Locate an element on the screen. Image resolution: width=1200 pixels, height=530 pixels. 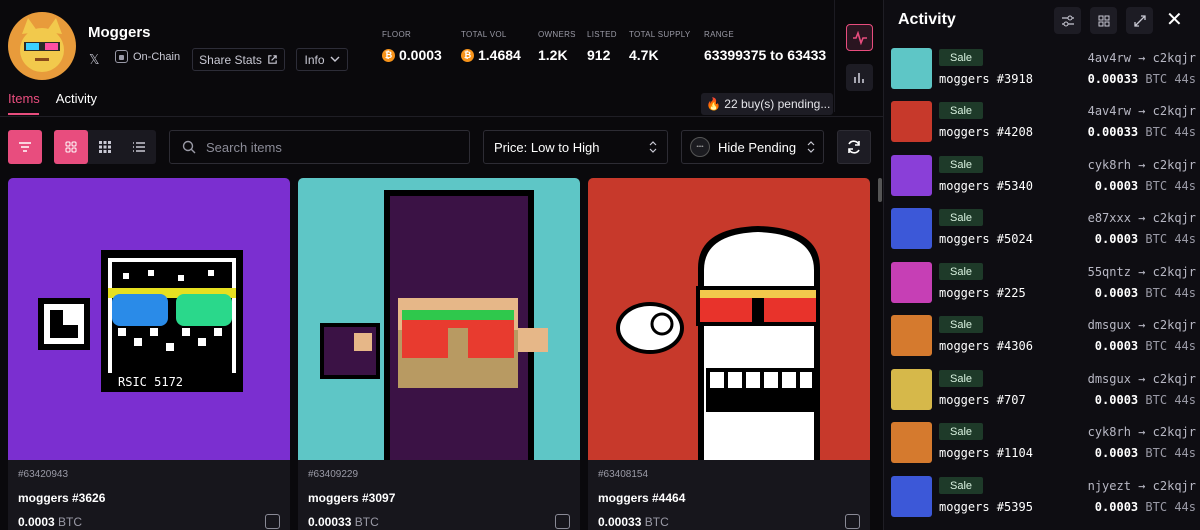
x-icon: 𝕏 is located at coordinates (94, 60).